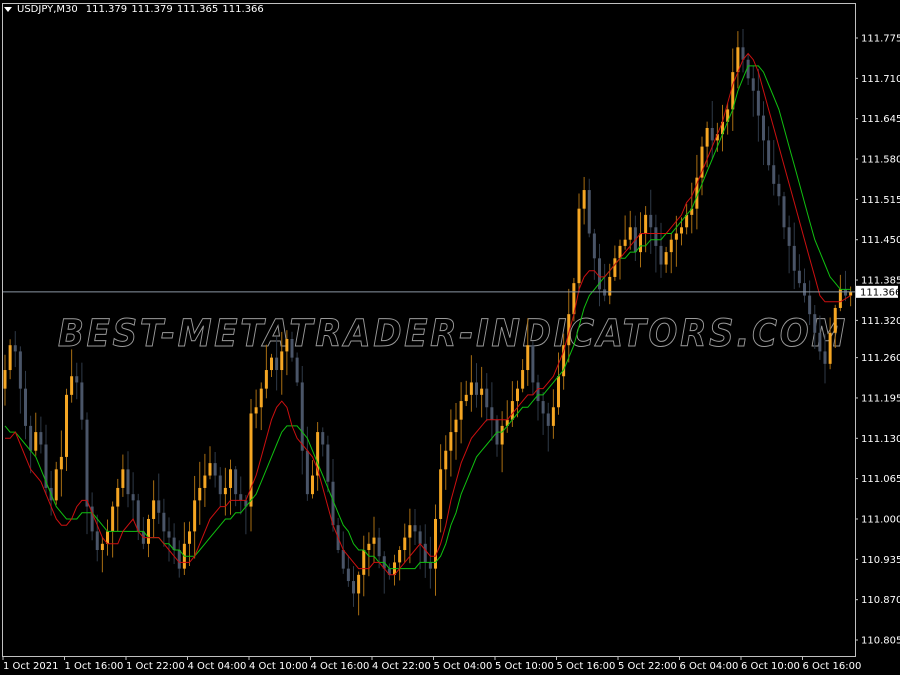  What do you see at coordinates (880, 600) in the screenshot?
I see `price-tick-label: 110.870` at bounding box center [880, 600].